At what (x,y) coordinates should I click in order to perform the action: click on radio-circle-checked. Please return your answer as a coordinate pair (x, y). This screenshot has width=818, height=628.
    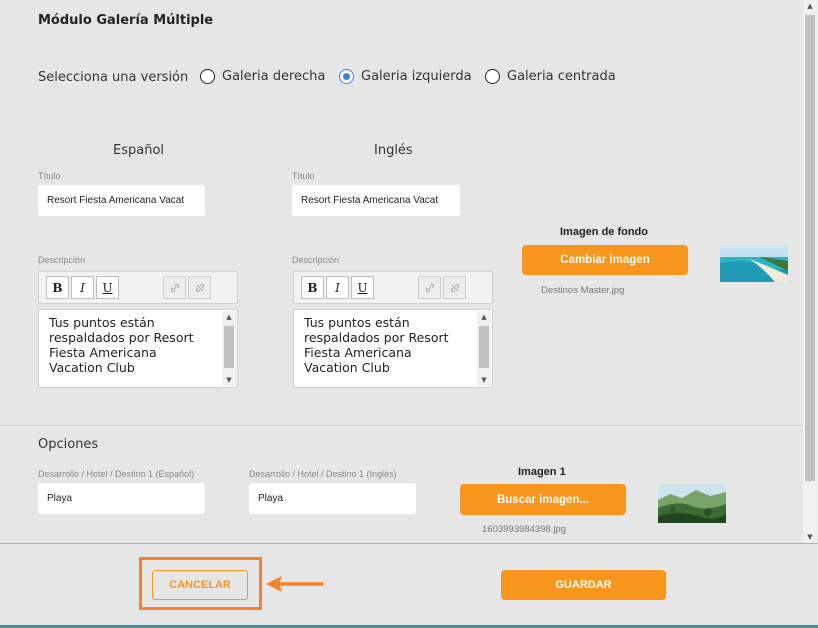
    Looking at the image, I should click on (346, 76).